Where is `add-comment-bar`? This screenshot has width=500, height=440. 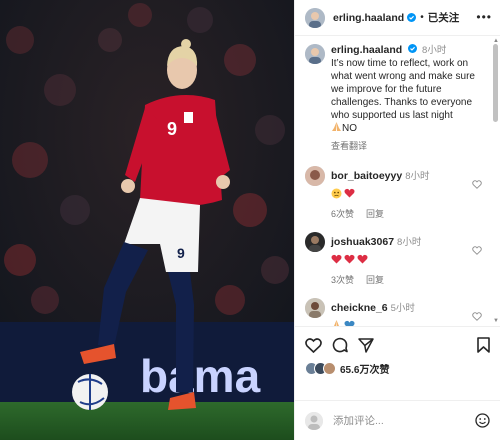 add-comment-bar is located at coordinates (397, 420).